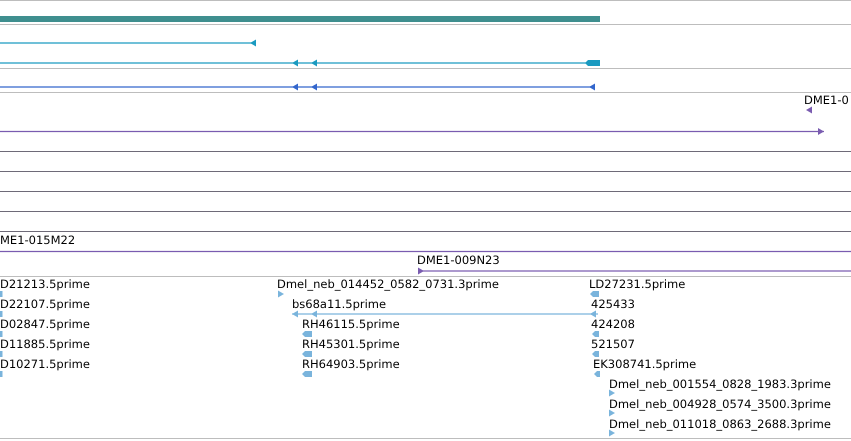 The width and height of the screenshot is (851, 441). Describe the element at coordinates (38, 240) in the screenshot. I see `feature-label: ME1-015M22` at that location.